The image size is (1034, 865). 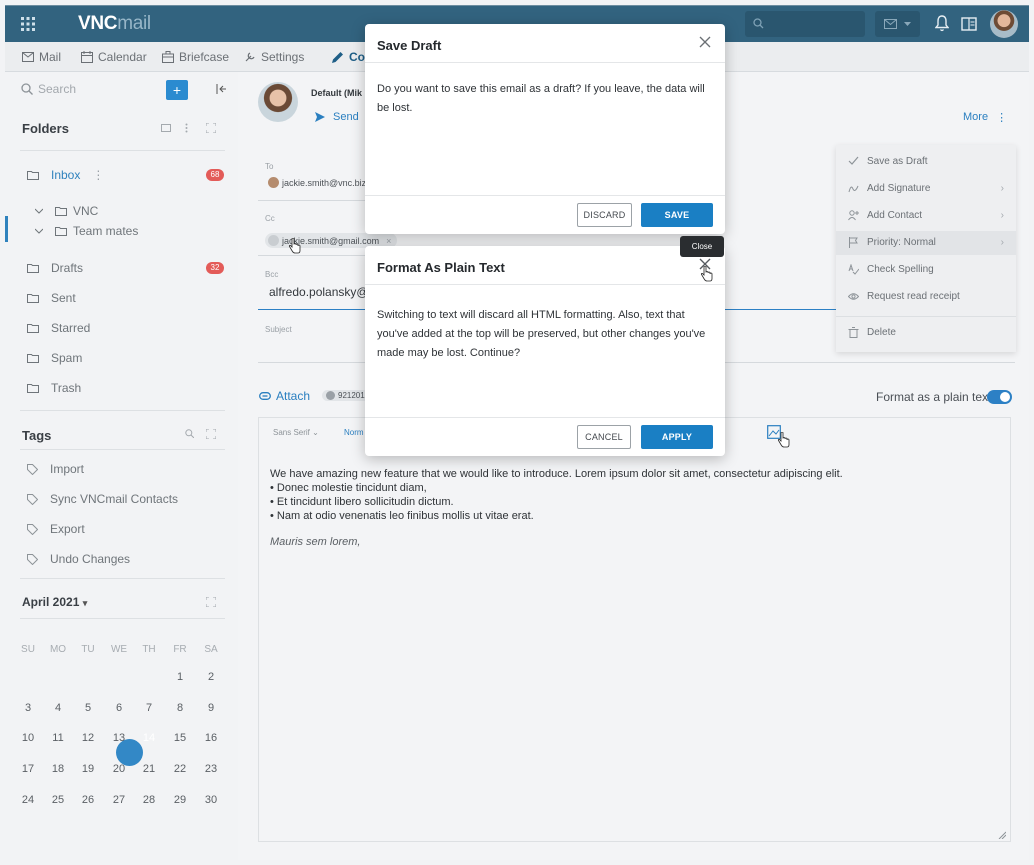 What do you see at coordinates (28, 800) in the screenshot?
I see `calendar-day: 24` at bounding box center [28, 800].